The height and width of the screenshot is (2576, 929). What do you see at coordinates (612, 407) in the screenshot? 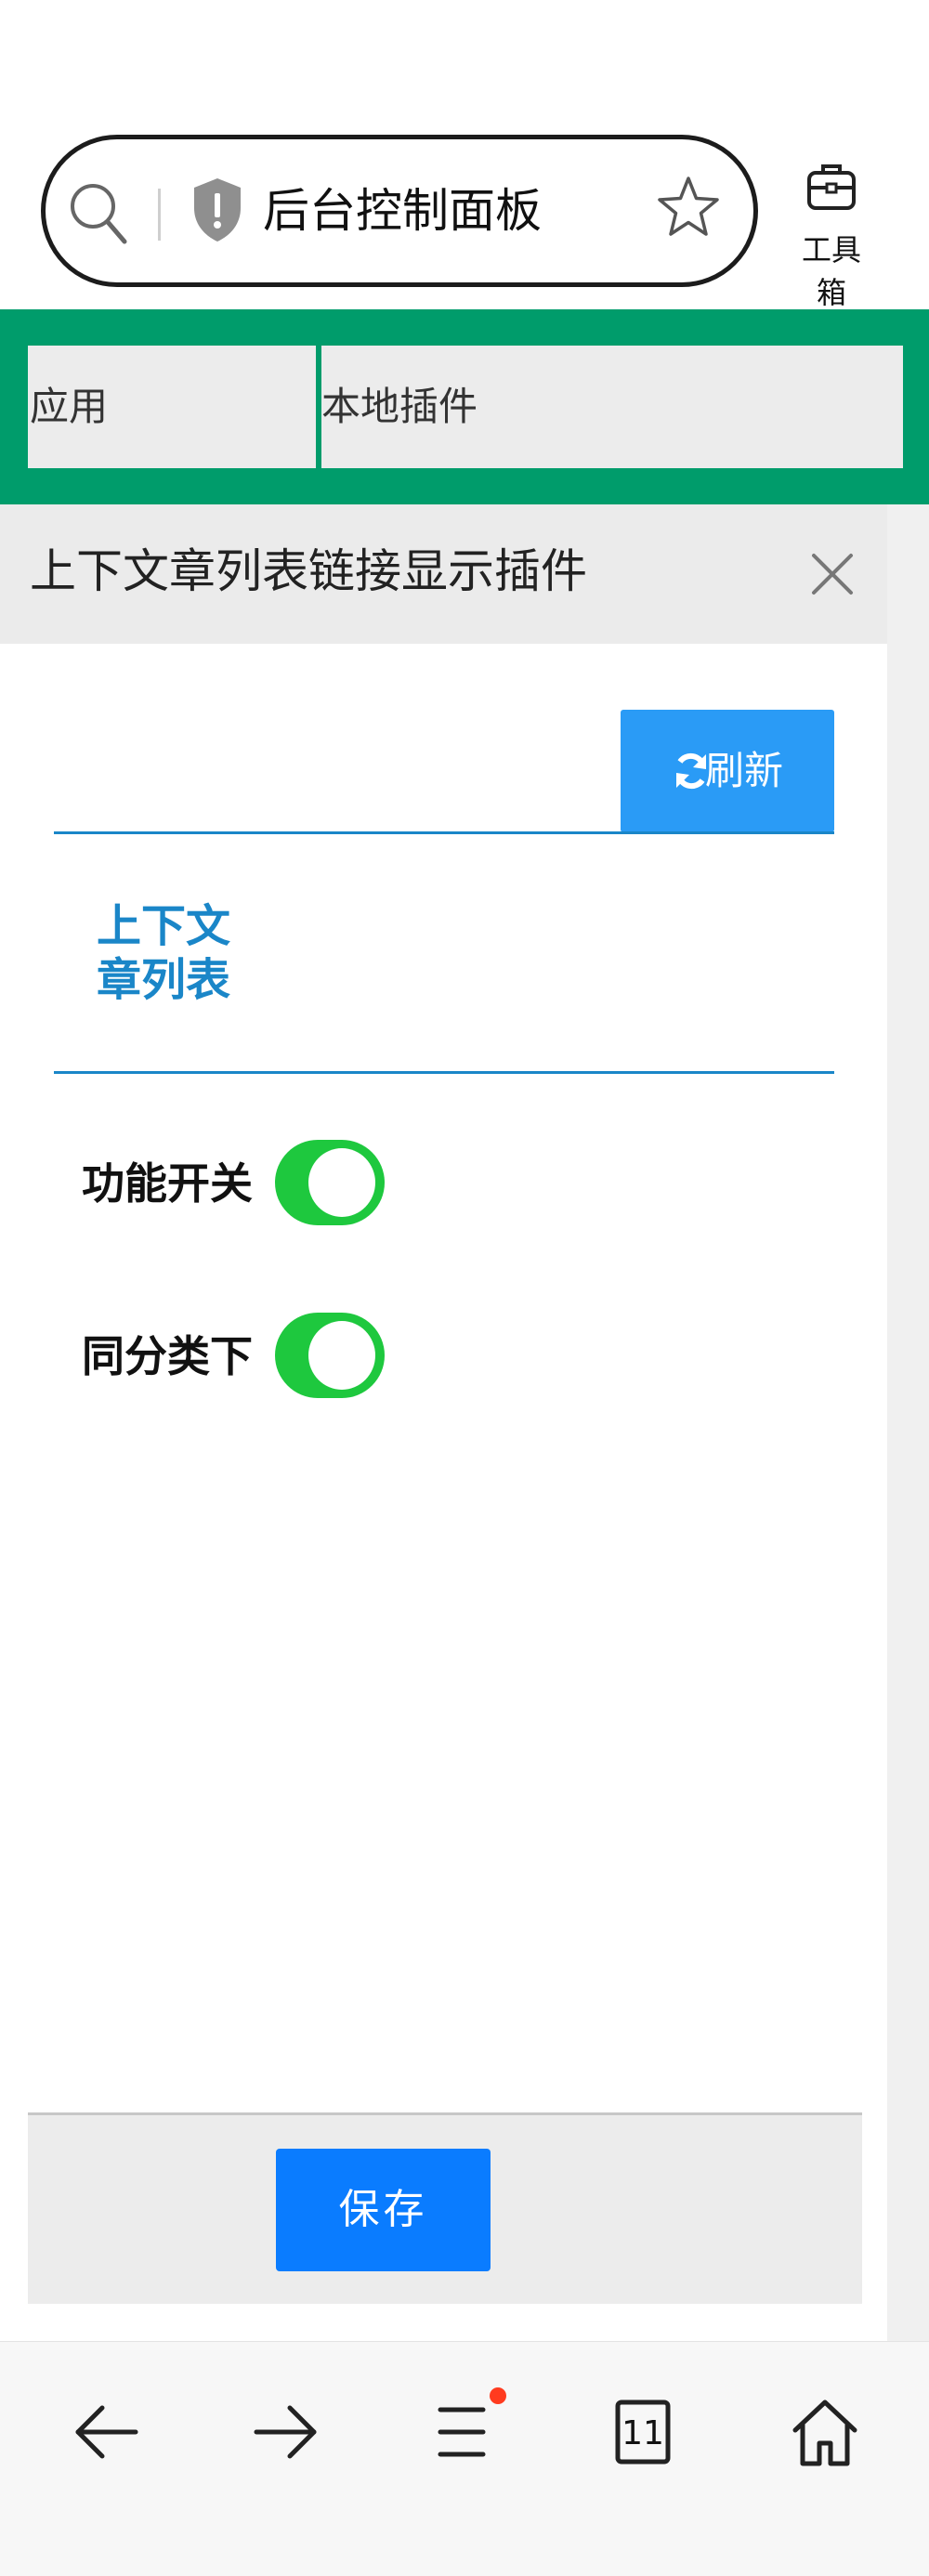
I see `nav-tab-local-plugins: 本地插件` at bounding box center [612, 407].